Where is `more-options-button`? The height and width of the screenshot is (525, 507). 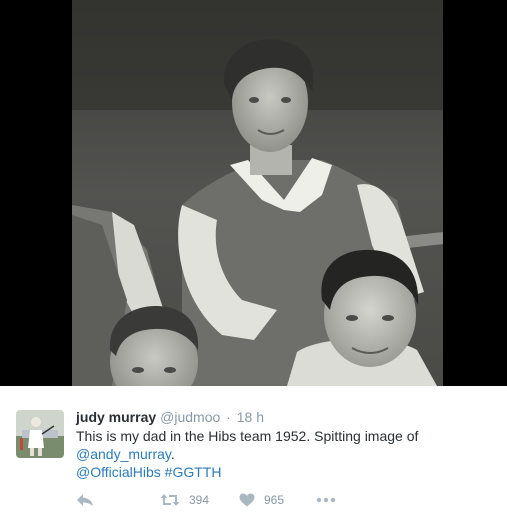
more-options-button is located at coordinates (326, 500).